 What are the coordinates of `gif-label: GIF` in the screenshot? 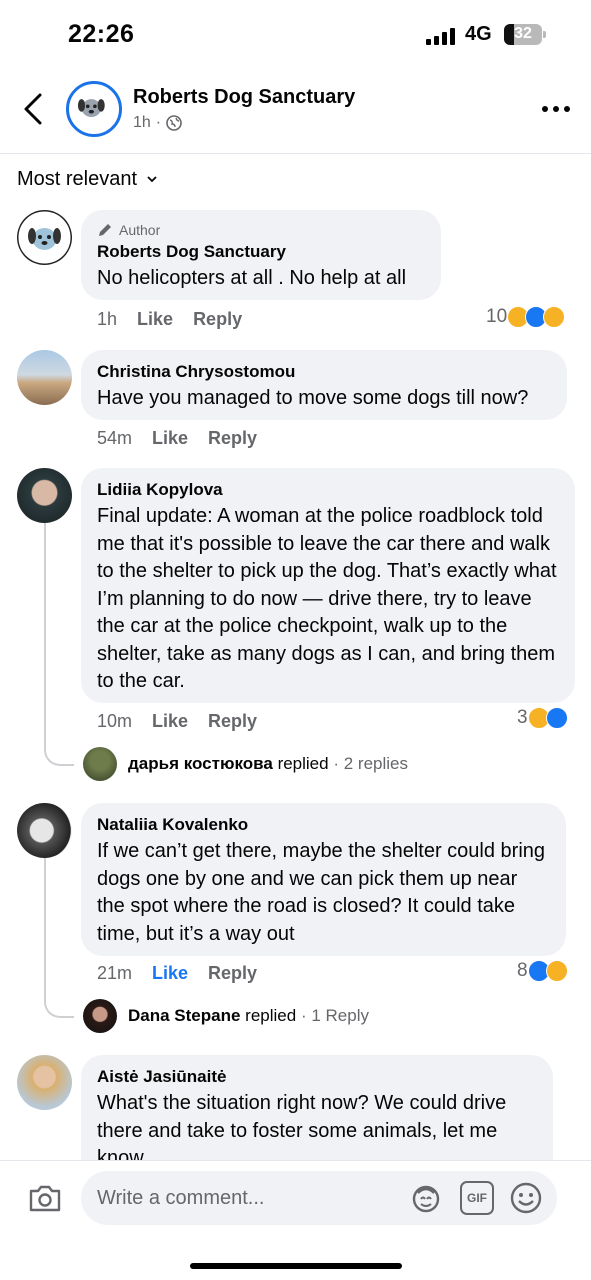 It's located at (477, 1198).